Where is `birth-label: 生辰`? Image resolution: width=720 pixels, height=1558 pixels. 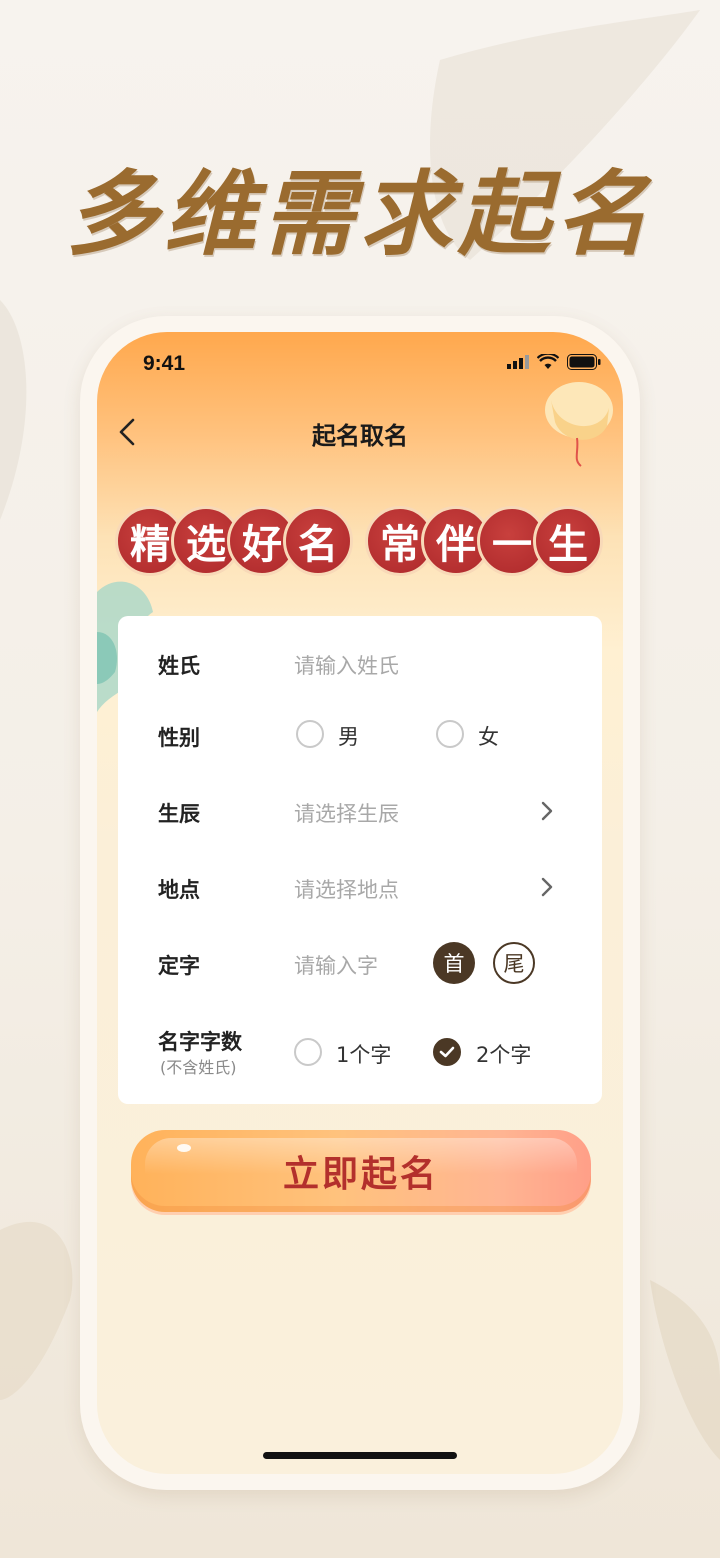
birth-label: 生辰 is located at coordinates (179, 814).